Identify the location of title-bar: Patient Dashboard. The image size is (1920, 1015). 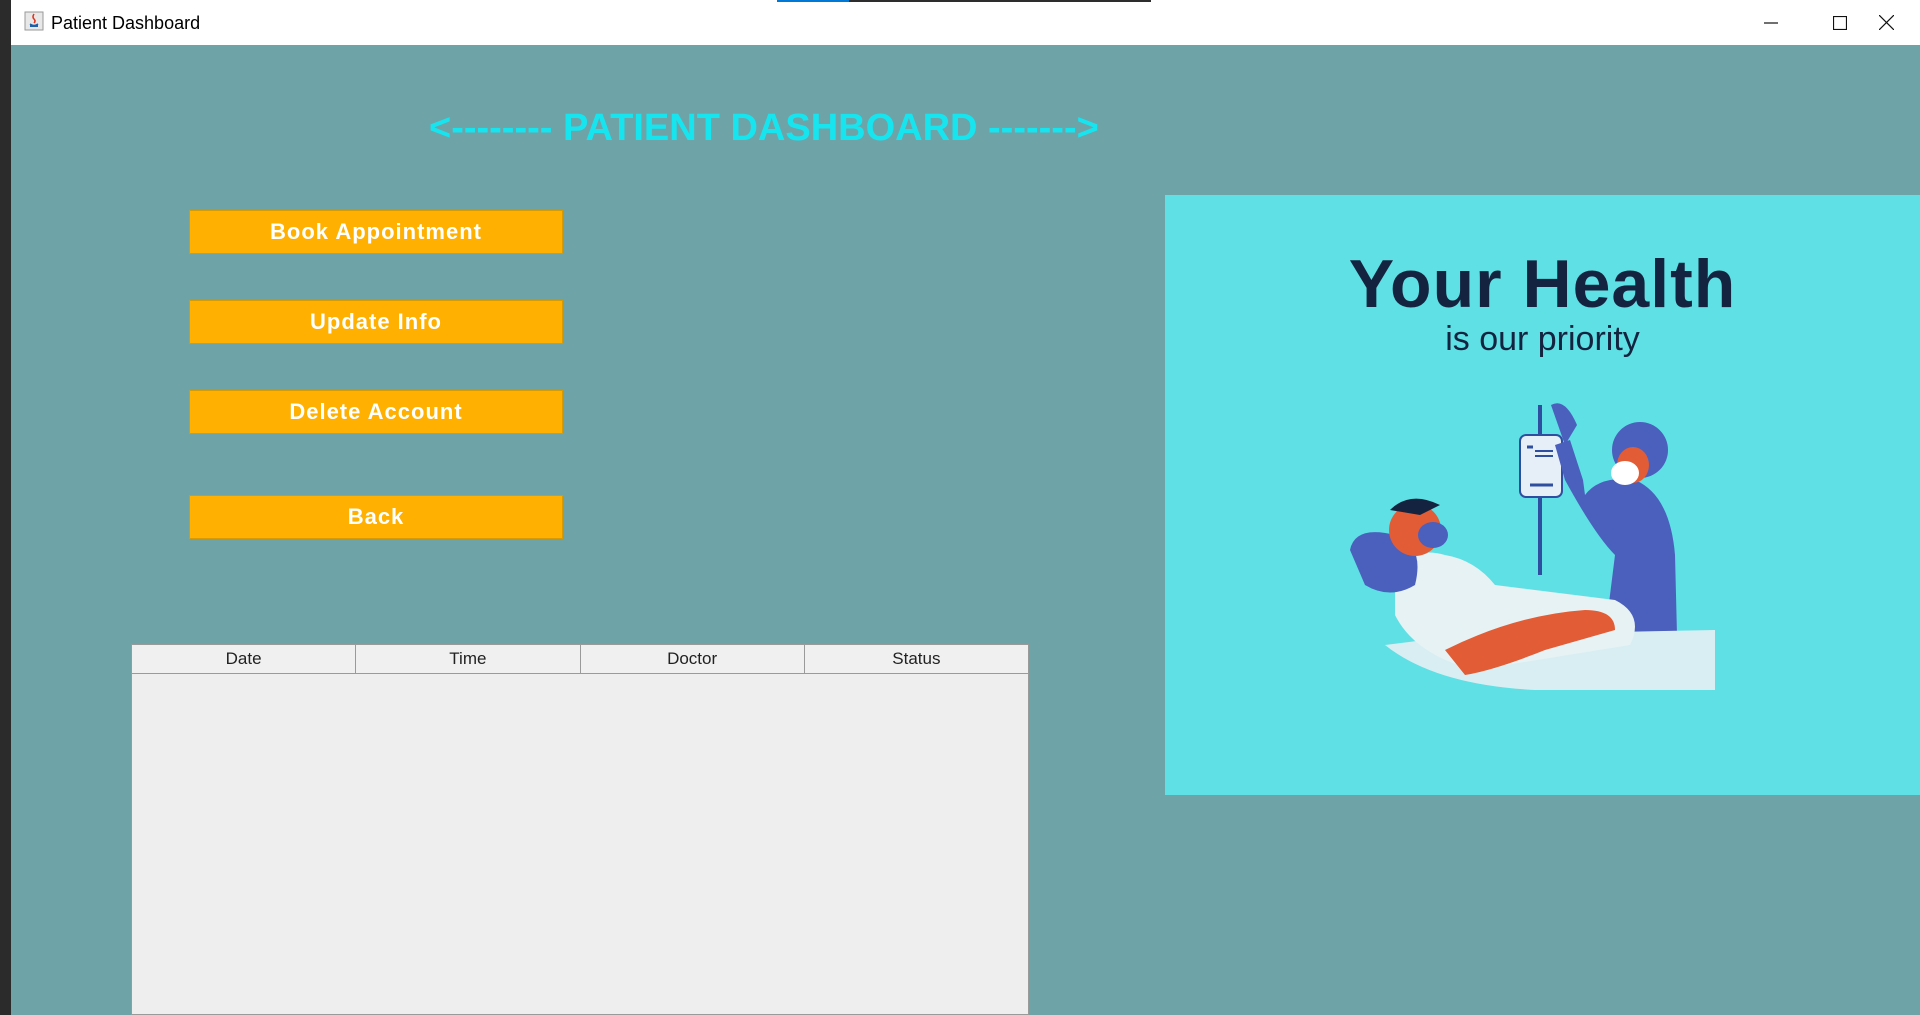
(965, 22).